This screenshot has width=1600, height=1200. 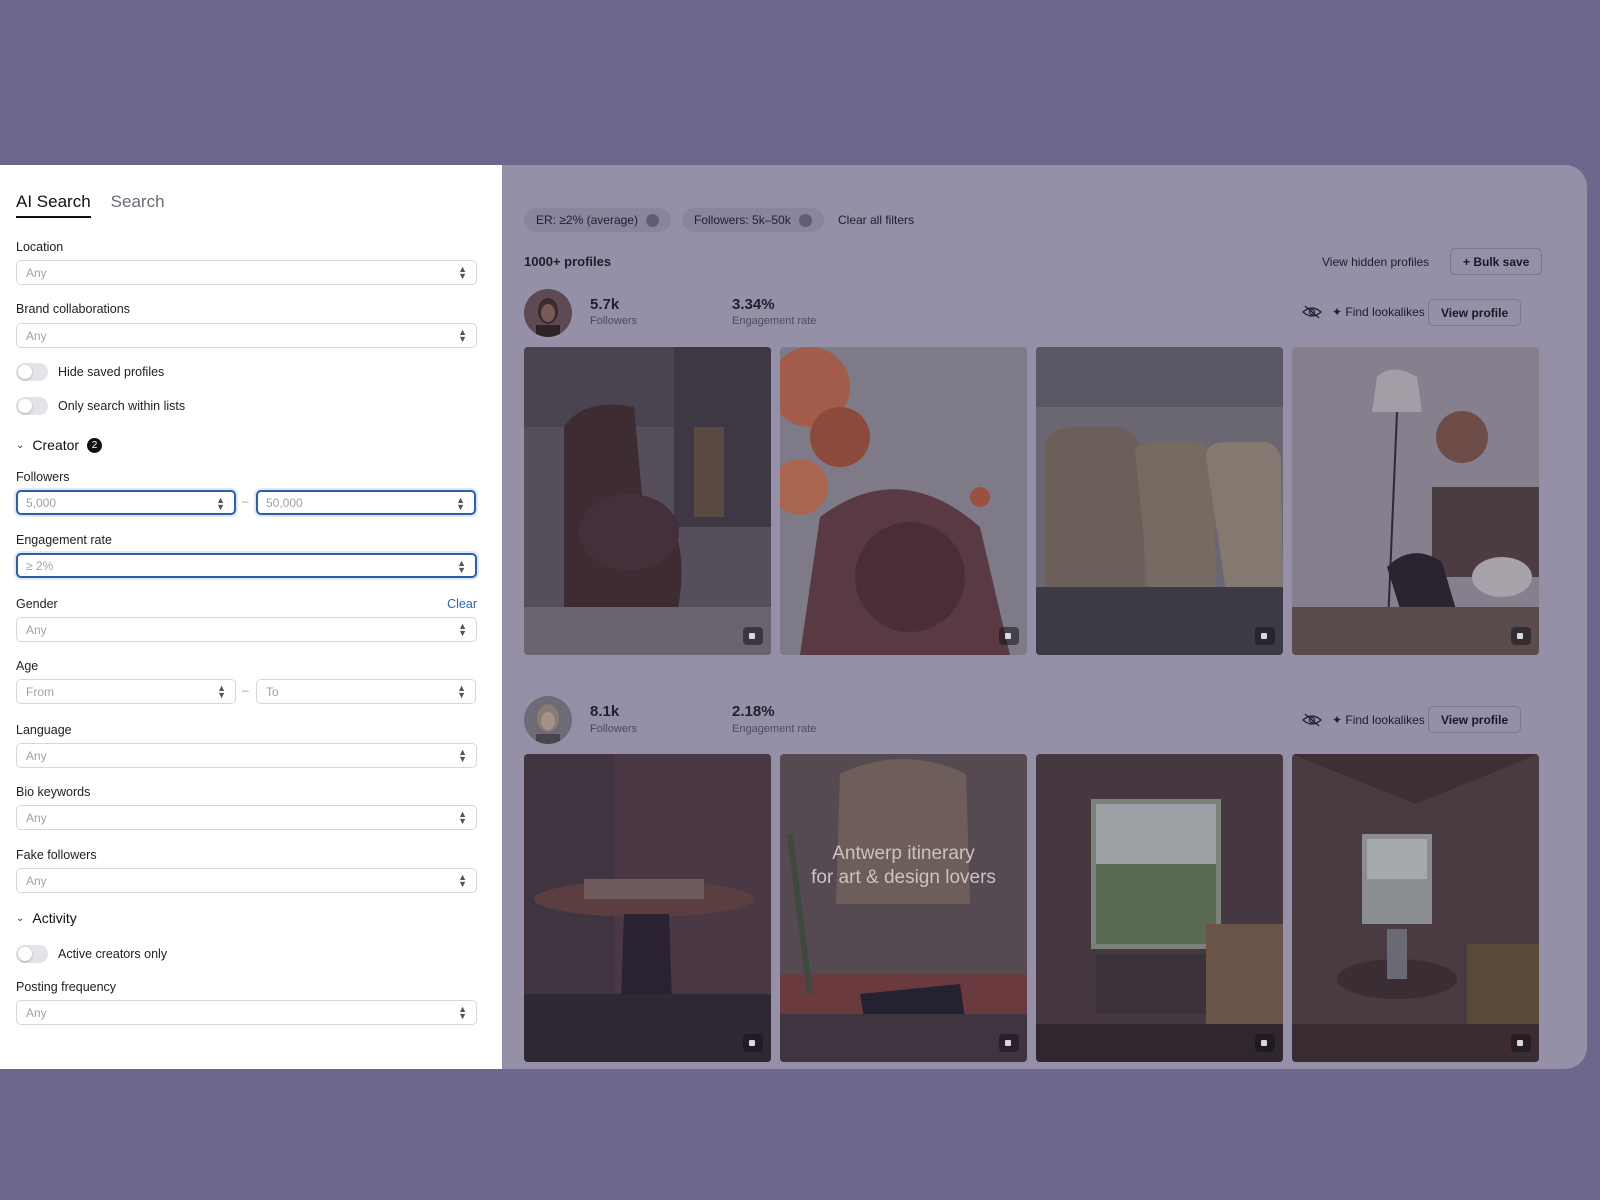 What do you see at coordinates (774, 729) in the screenshot?
I see `engagement-caption: Engagement rate` at bounding box center [774, 729].